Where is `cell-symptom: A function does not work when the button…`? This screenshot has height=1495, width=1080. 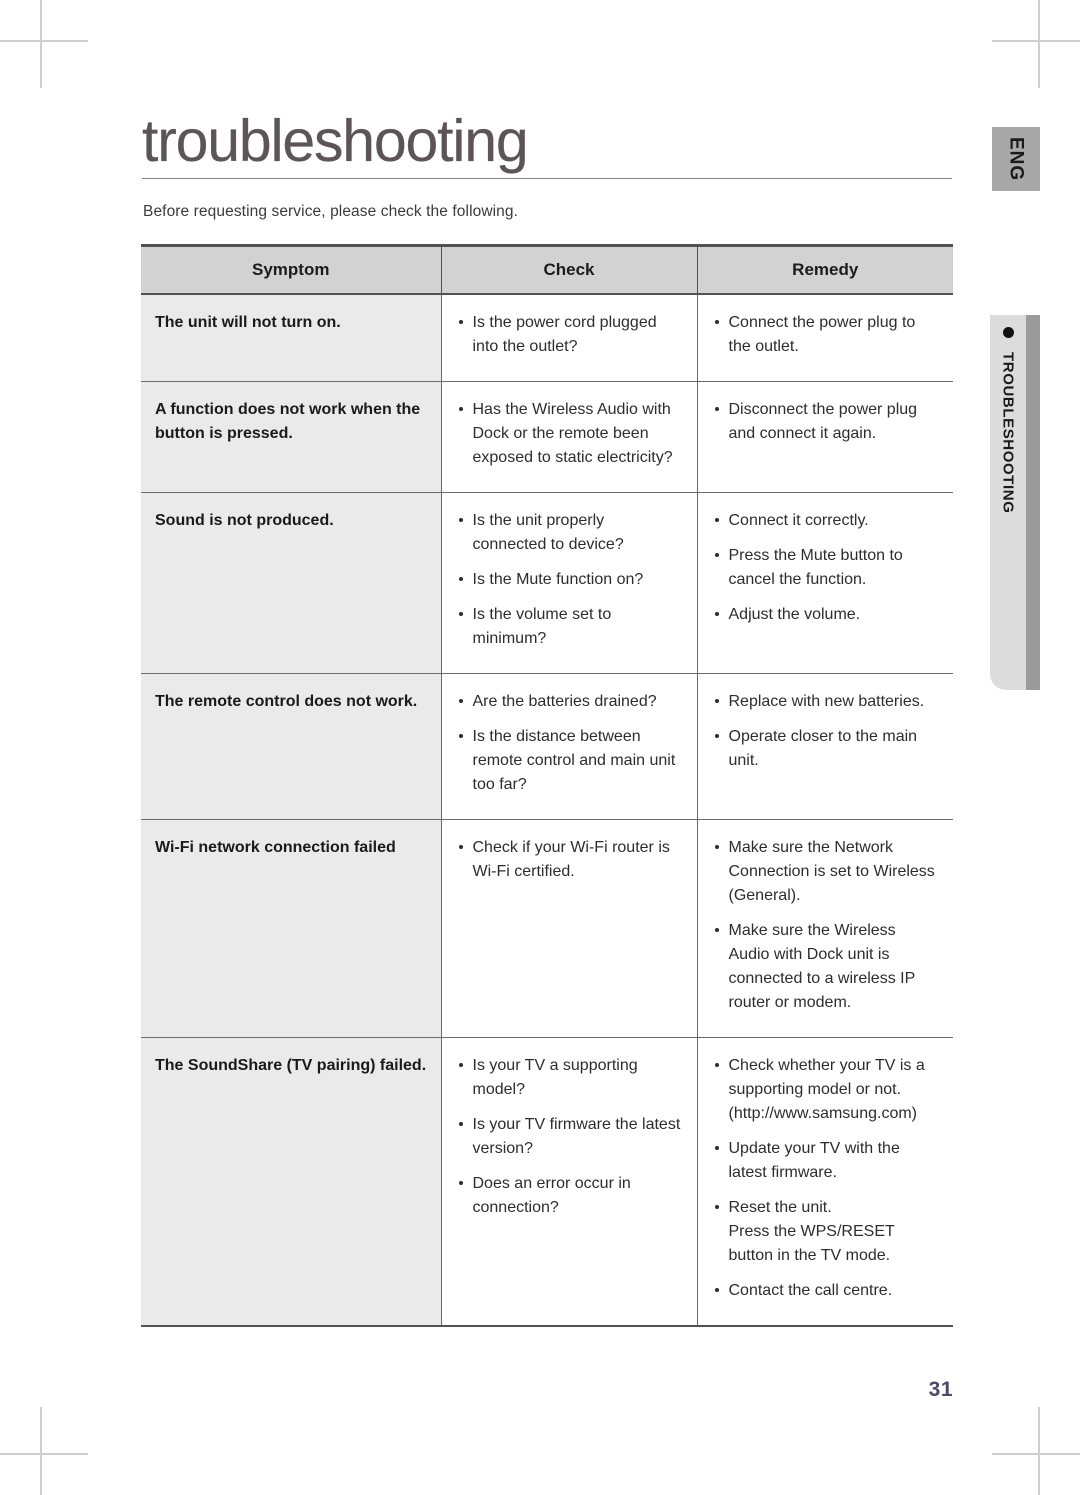 cell-symptom: A function does not work when the button… is located at coordinates (291, 437).